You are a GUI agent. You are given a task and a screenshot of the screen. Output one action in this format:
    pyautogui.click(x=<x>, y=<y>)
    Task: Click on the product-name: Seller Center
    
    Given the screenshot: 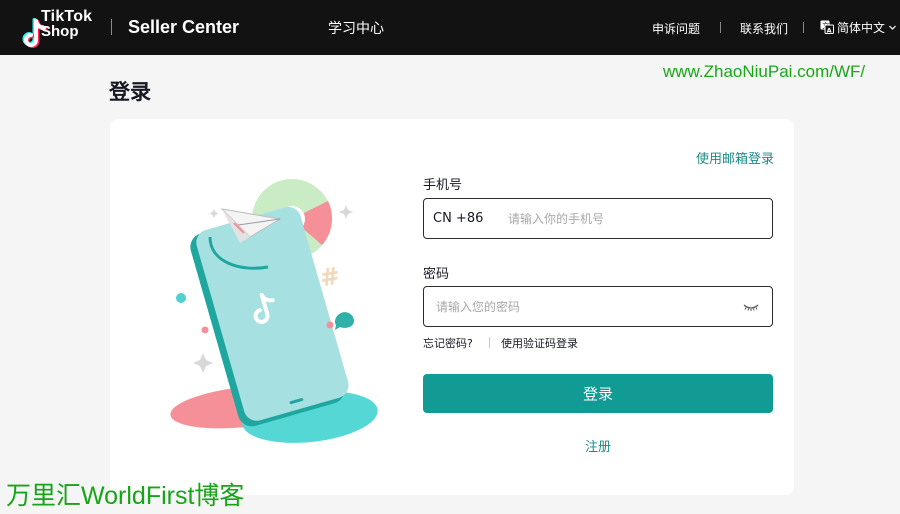 What is the action you would take?
    pyautogui.click(x=184, y=27)
    